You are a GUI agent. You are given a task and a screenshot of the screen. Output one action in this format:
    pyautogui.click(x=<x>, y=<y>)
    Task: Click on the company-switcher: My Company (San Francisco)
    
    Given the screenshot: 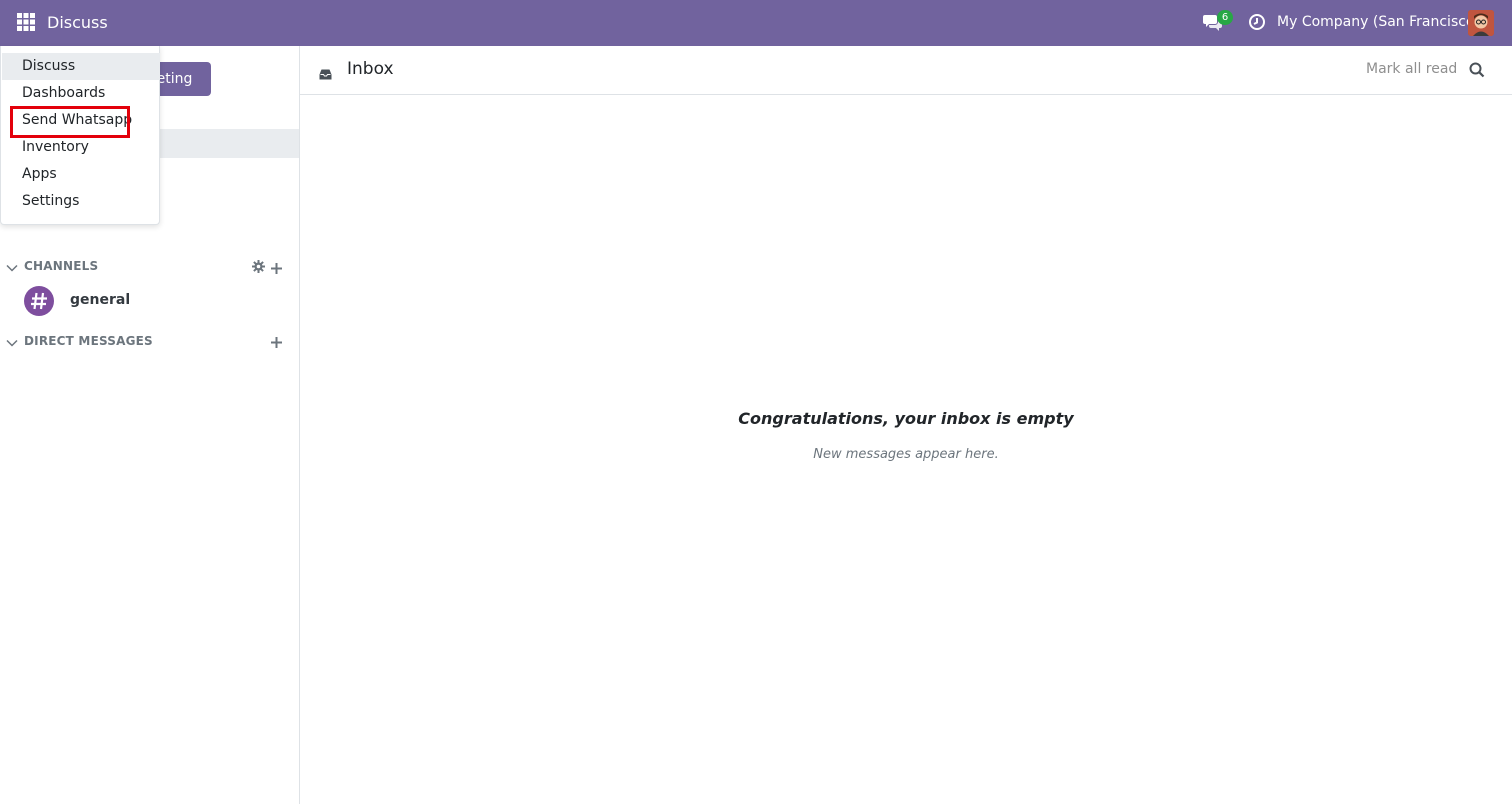 What is the action you would take?
    pyautogui.click(x=1378, y=22)
    